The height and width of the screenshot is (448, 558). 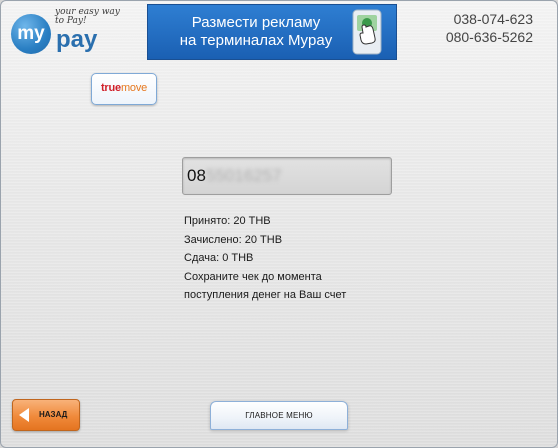 I want to click on banner-text: Размести рекламу на терминалах Mypay, so click(x=256, y=32).